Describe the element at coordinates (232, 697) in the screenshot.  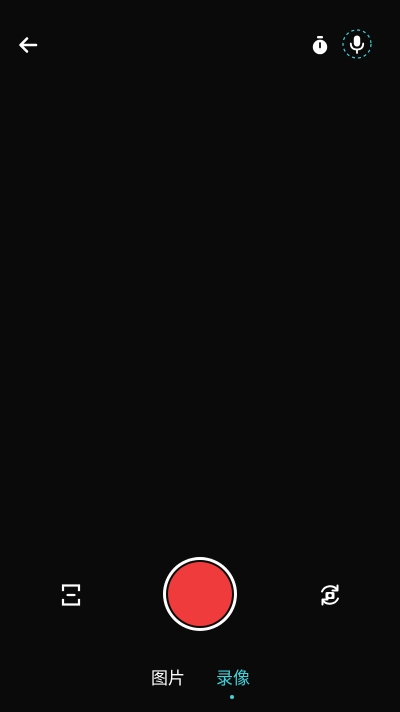
I see `active-tab-indicator` at that location.